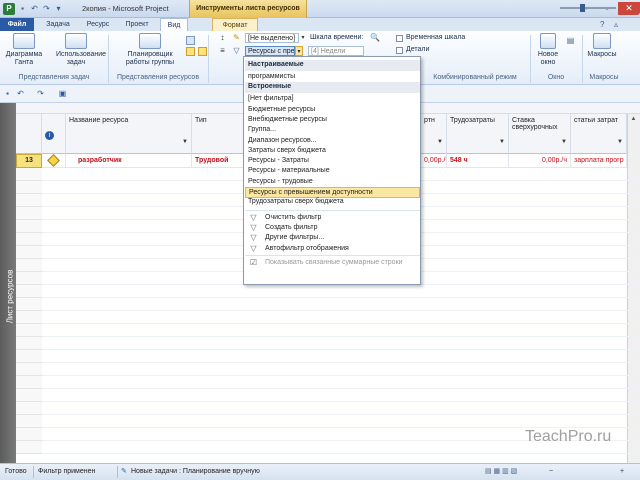 This screenshot has width=640, height=480. What do you see at coordinates (633, 121) in the screenshot?
I see `scroll-up-icon: ▲` at bounding box center [633, 121].